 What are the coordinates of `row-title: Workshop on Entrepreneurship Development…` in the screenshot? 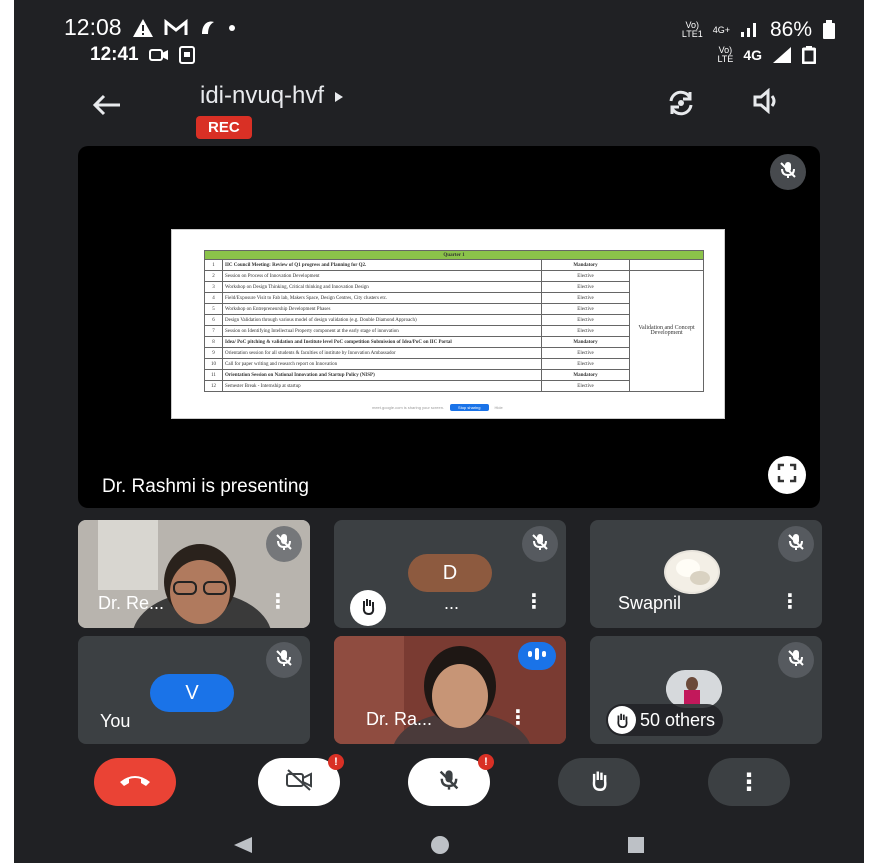 It's located at (382, 309).